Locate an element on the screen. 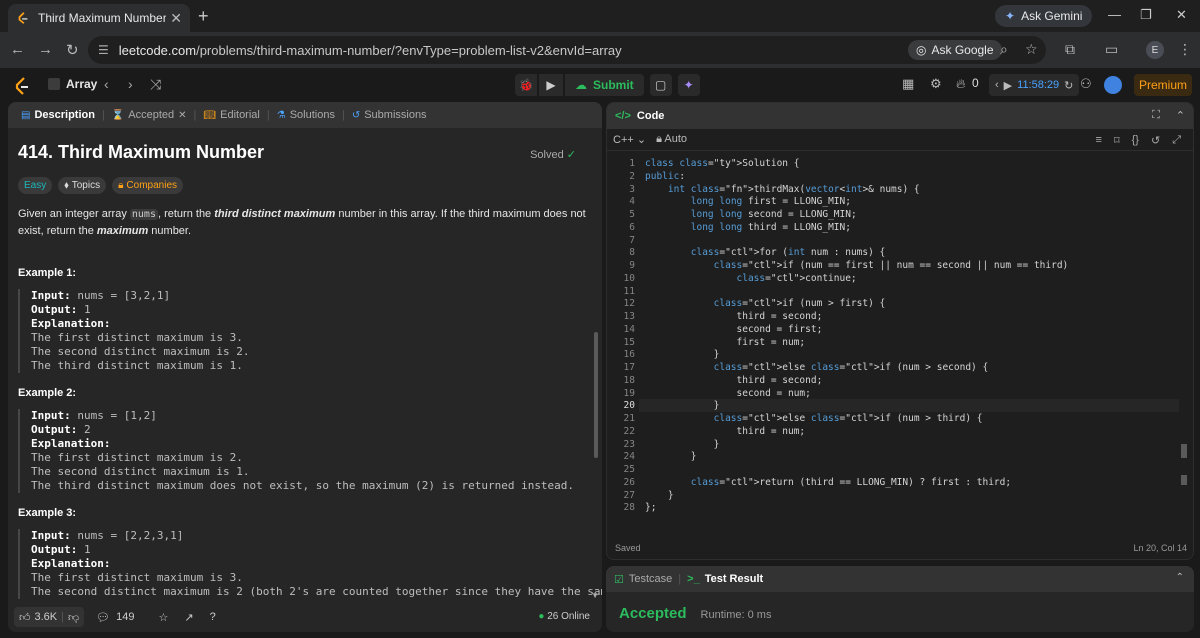  browser-tab: Third Maximum Number - Leet ✕ is located at coordinates (99, 18).